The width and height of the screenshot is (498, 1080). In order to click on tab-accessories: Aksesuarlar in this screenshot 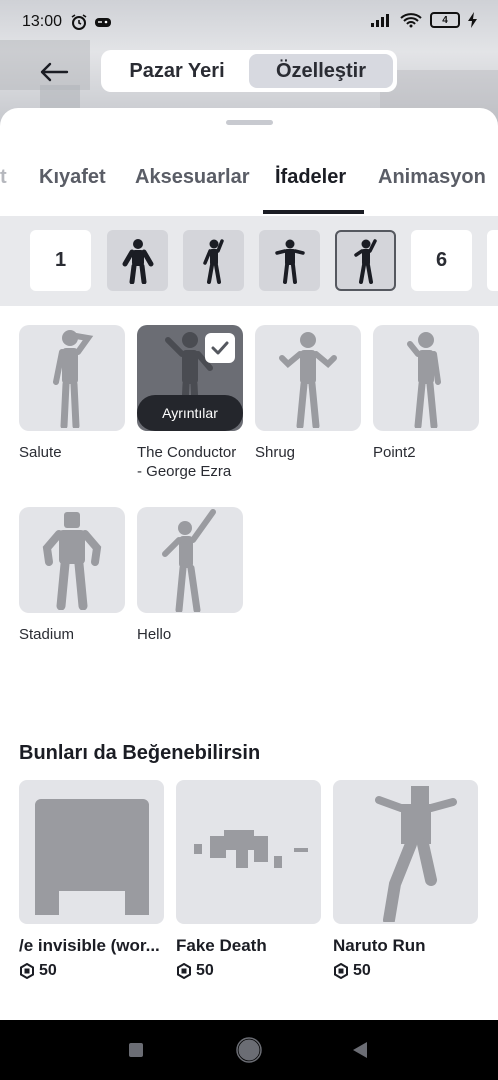, I will do `click(192, 177)`.